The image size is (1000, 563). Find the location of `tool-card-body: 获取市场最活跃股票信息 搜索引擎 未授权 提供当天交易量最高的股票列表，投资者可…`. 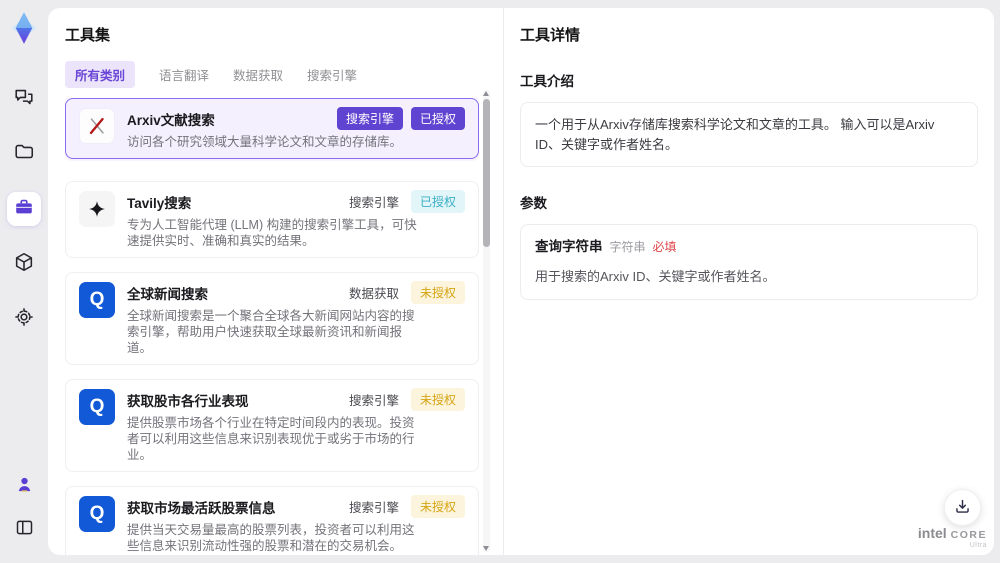

tool-card-body: 获取市场最活跃股票信息 搜索引擎 未授权 提供当天交易量最高的股票列表，投资者可… is located at coordinates (296, 524).